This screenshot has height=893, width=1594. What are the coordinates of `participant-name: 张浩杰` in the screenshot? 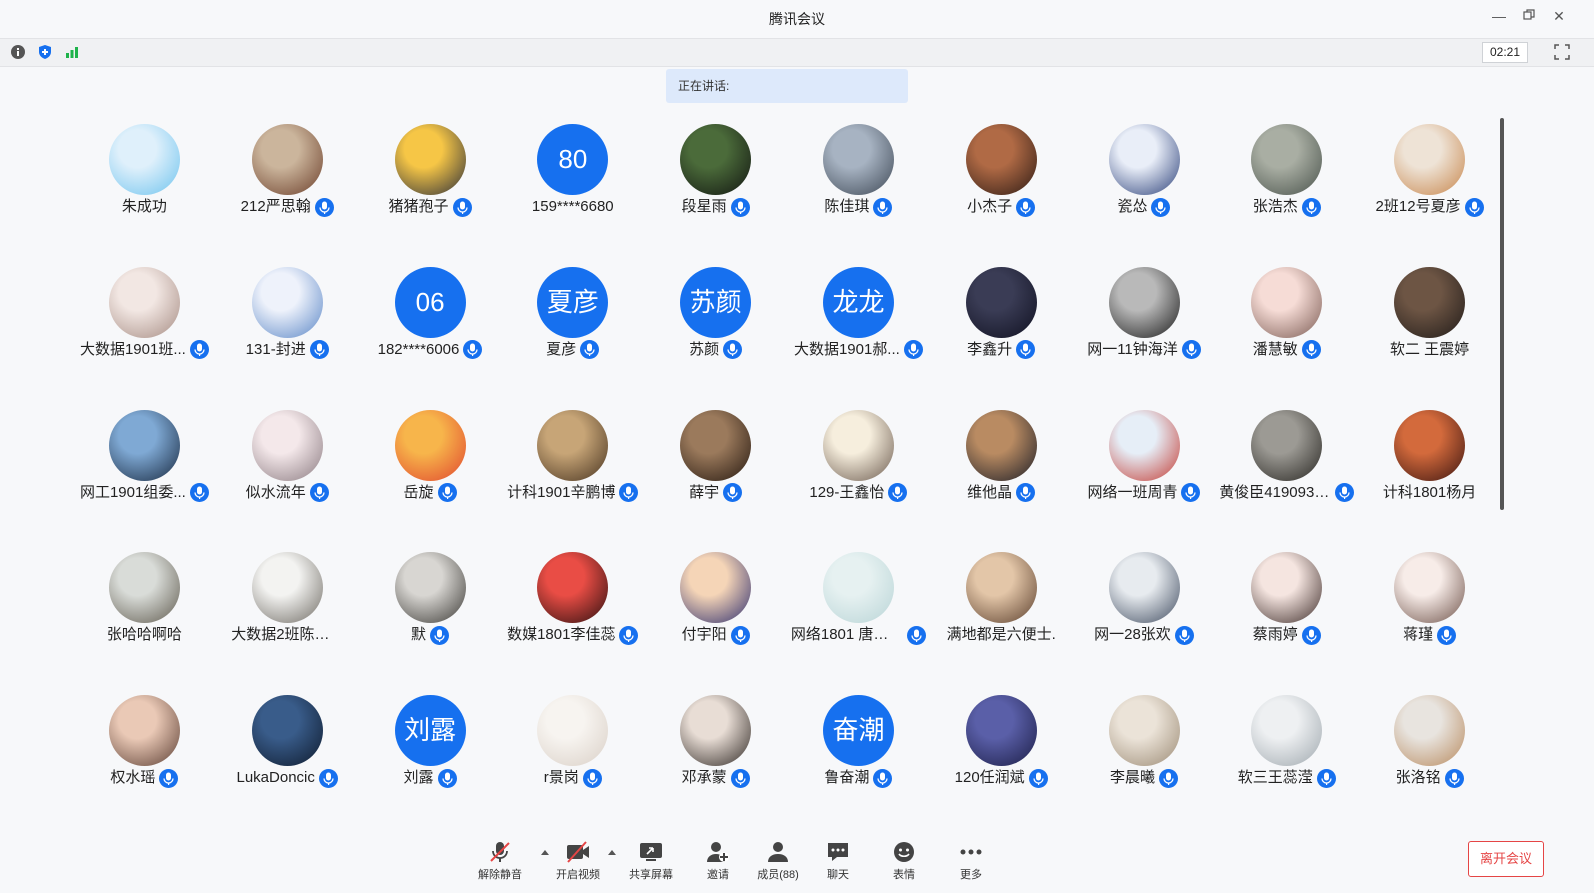 It's located at (1275, 207).